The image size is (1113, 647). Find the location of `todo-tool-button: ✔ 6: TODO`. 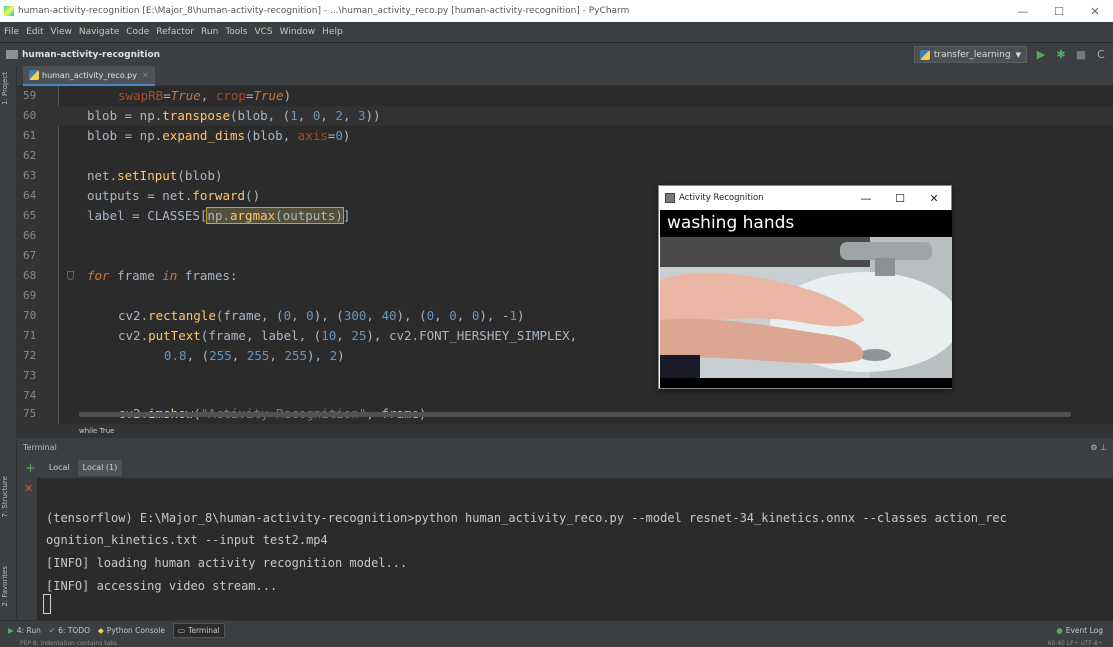

todo-tool-button: ✔ 6: TODO is located at coordinates (69, 630).